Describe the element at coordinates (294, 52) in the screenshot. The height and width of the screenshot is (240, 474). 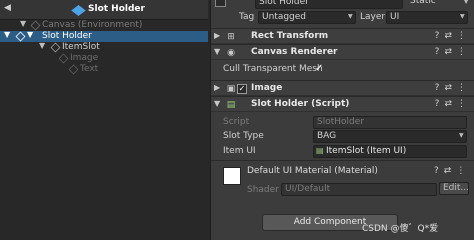
I see `component-title: Canvas Renderer` at that location.